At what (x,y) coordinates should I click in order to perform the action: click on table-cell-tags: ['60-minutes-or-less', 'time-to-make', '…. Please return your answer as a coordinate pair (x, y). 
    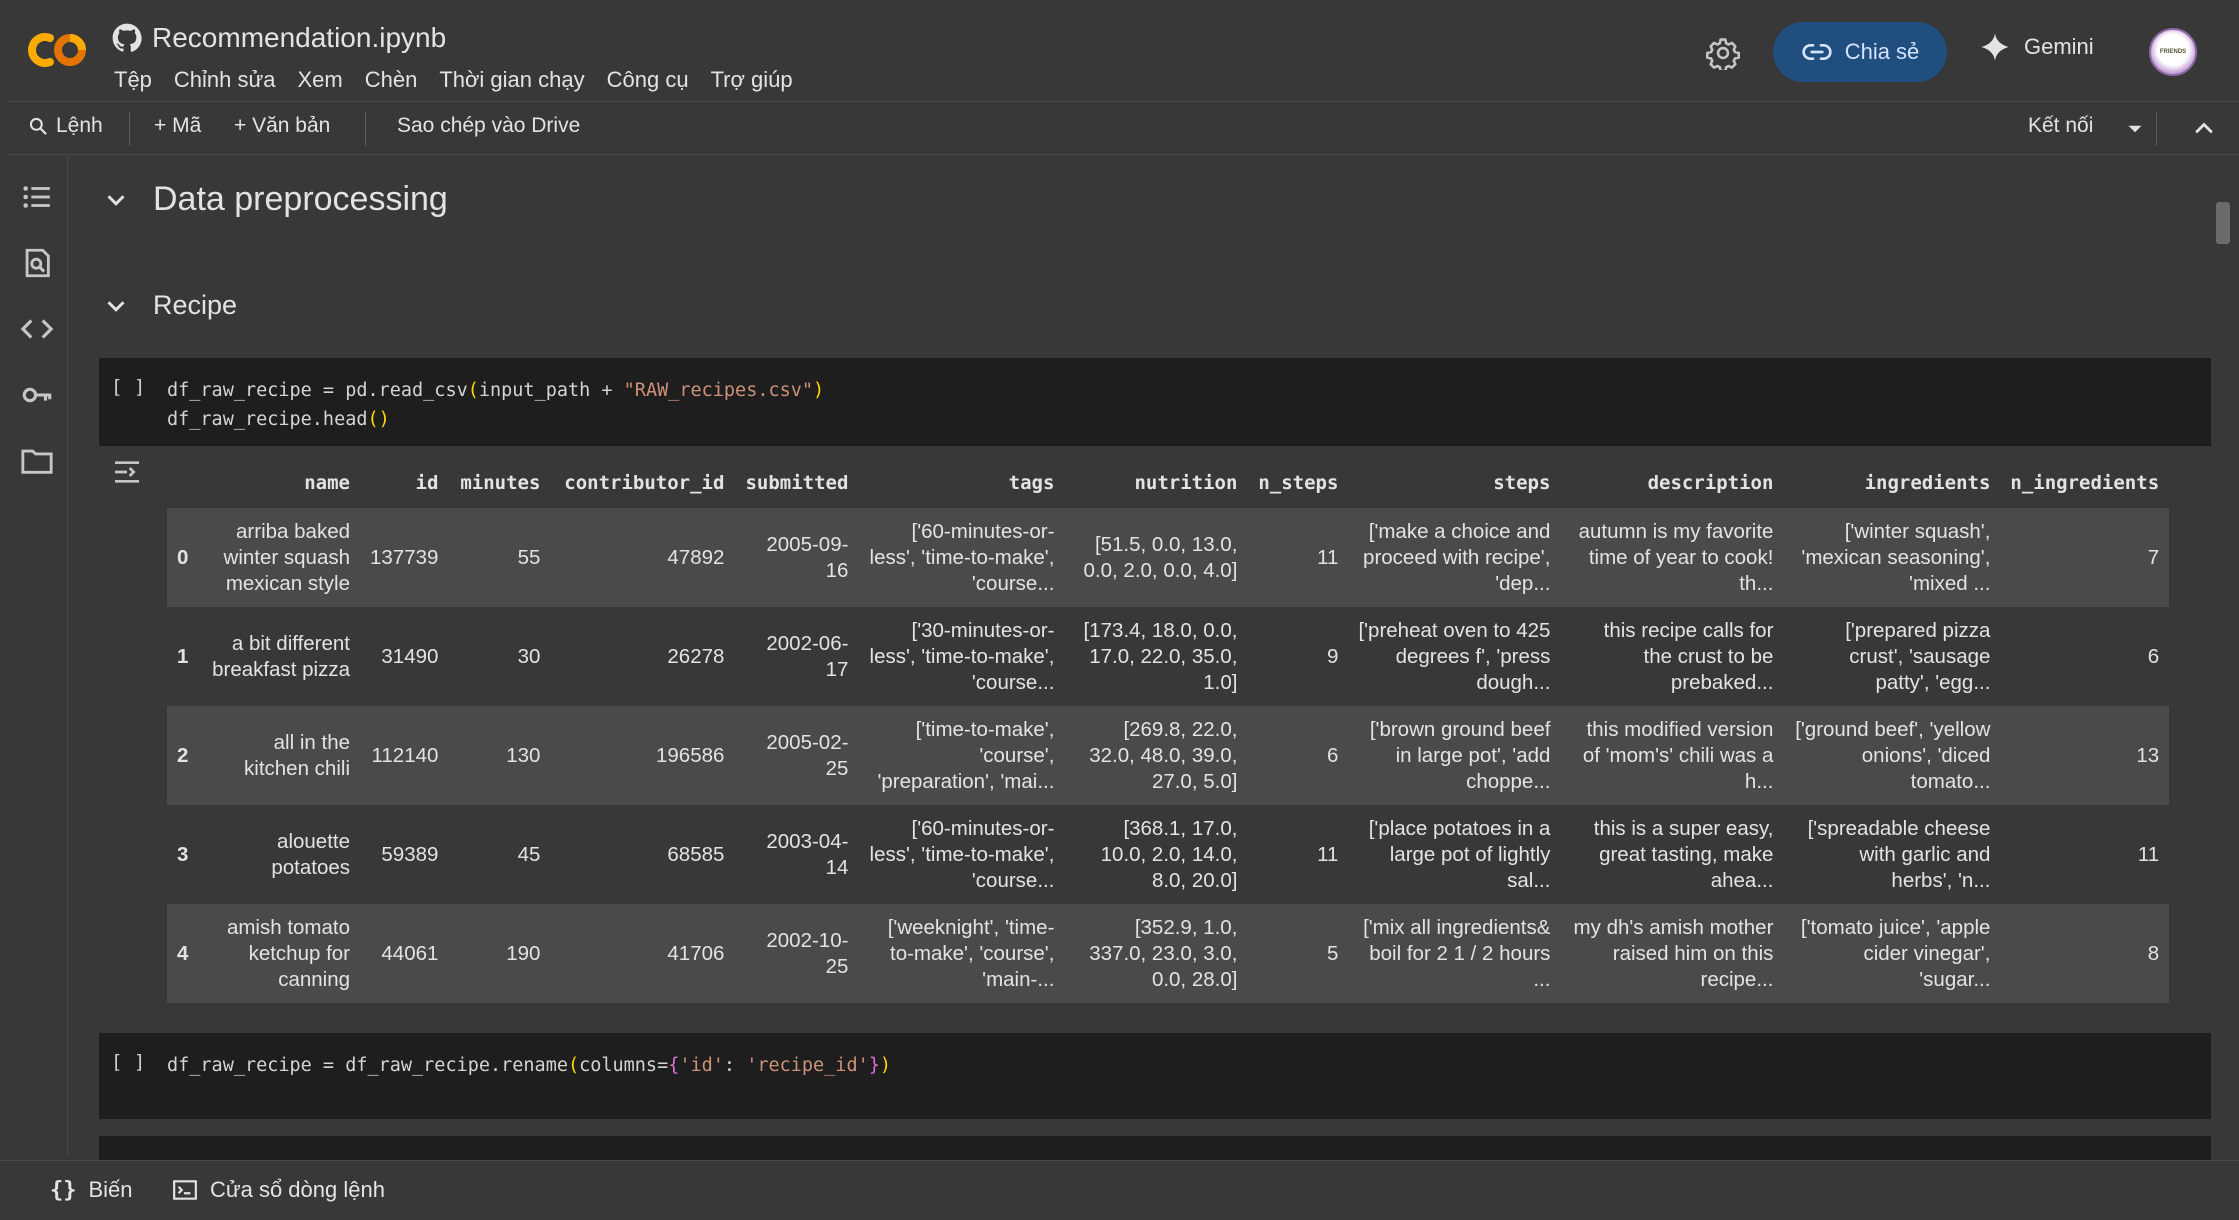
    Looking at the image, I should click on (961, 854).